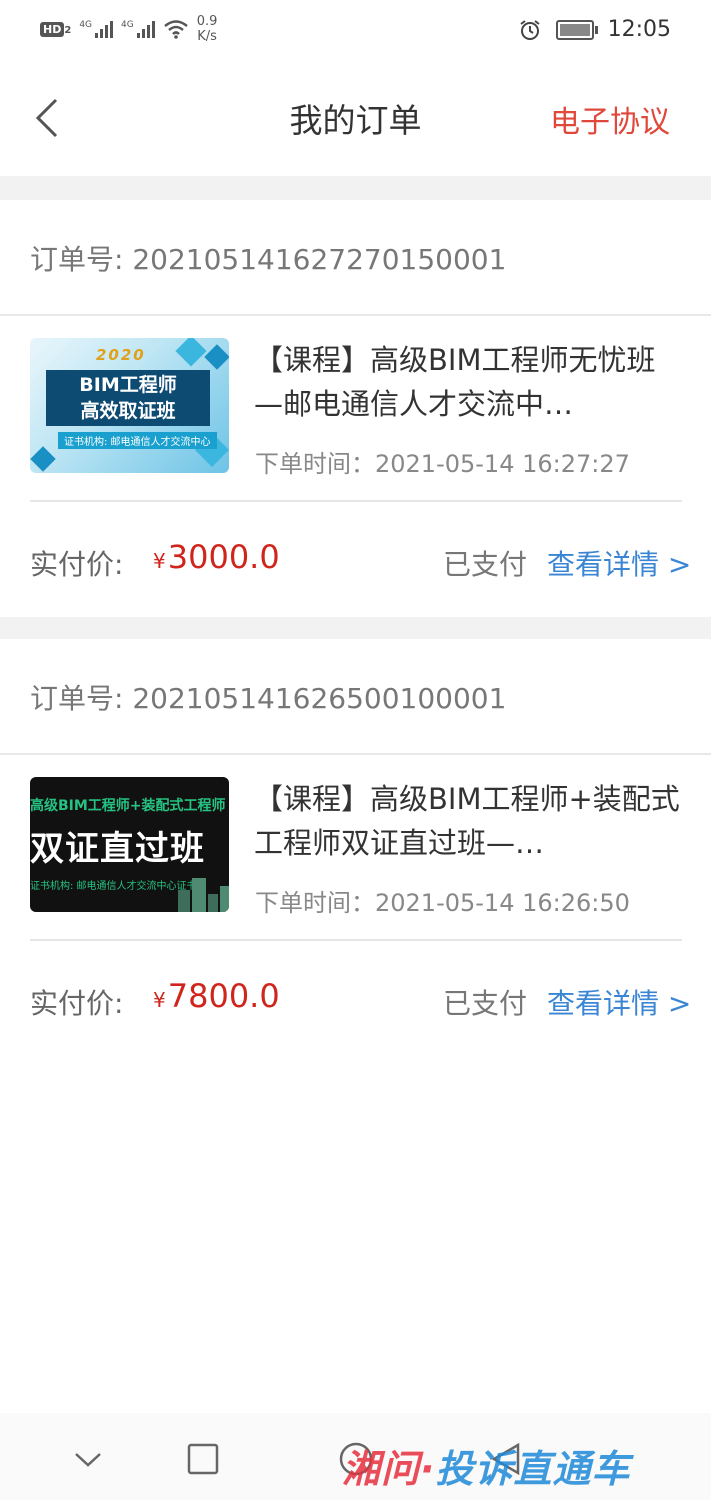  Describe the element at coordinates (137, 440) in the screenshot. I see `thumb-subtitle: 证书机构: 邮电通信人才交流中心` at that location.